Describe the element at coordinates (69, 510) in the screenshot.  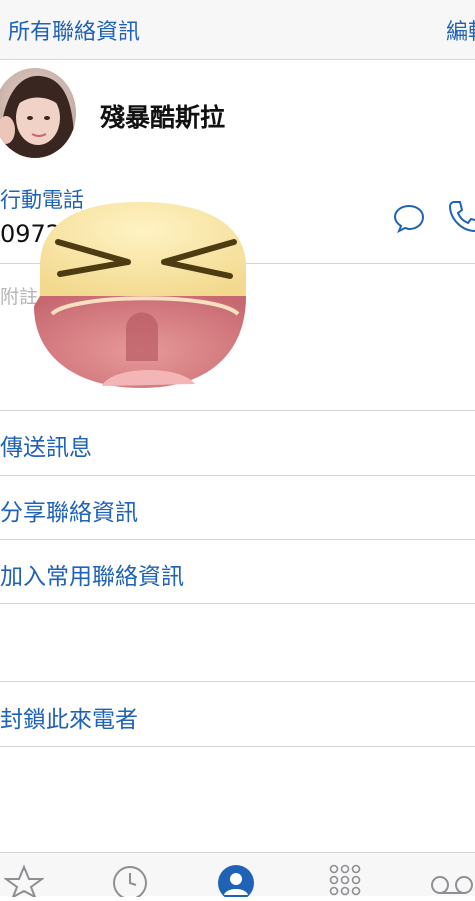
I see `share-contact-button: 分享聯絡資訊` at that location.